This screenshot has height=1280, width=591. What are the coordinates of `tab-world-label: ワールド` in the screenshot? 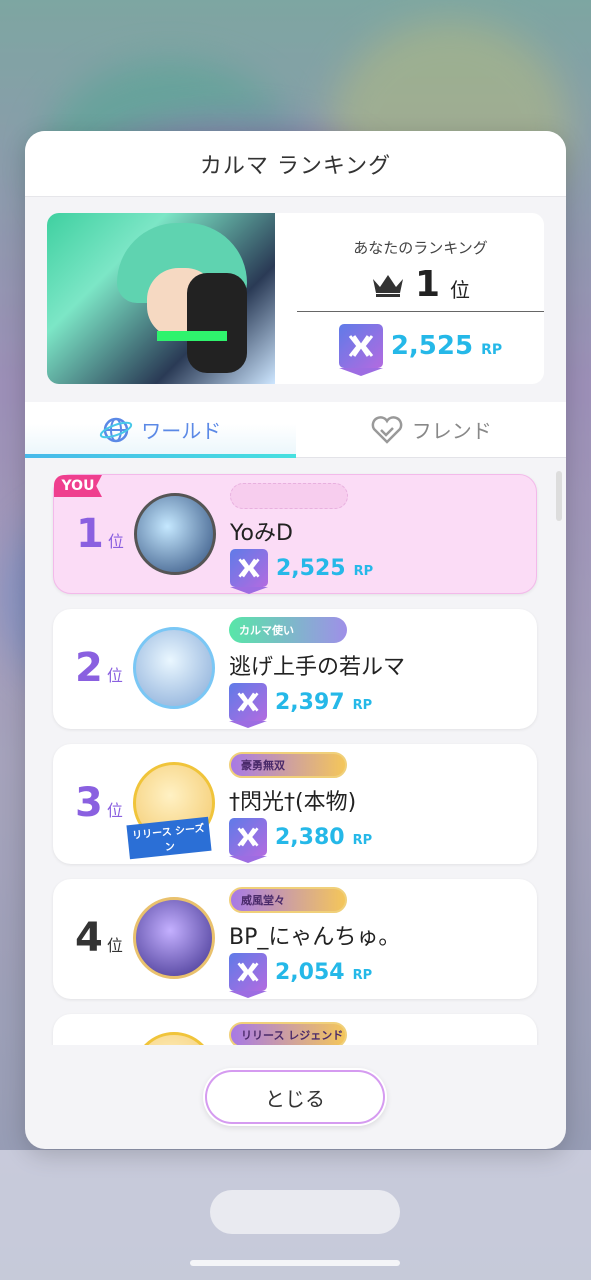 It's located at (181, 431).